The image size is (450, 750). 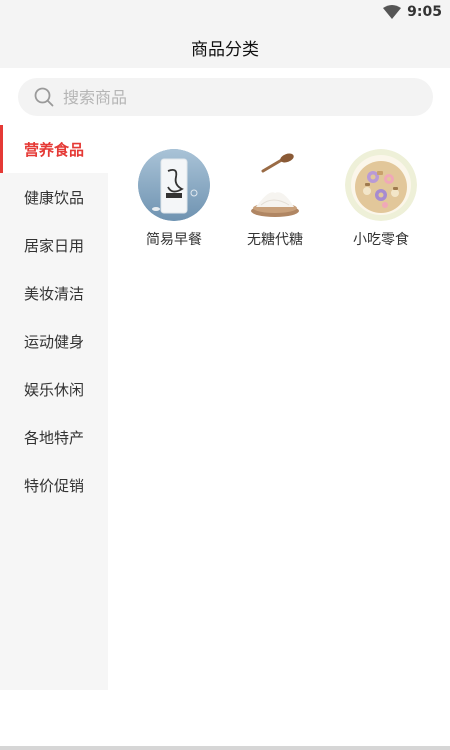 I want to click on sidebar-item-sports-fitness: 运动健身, so click(x=54, y=341).